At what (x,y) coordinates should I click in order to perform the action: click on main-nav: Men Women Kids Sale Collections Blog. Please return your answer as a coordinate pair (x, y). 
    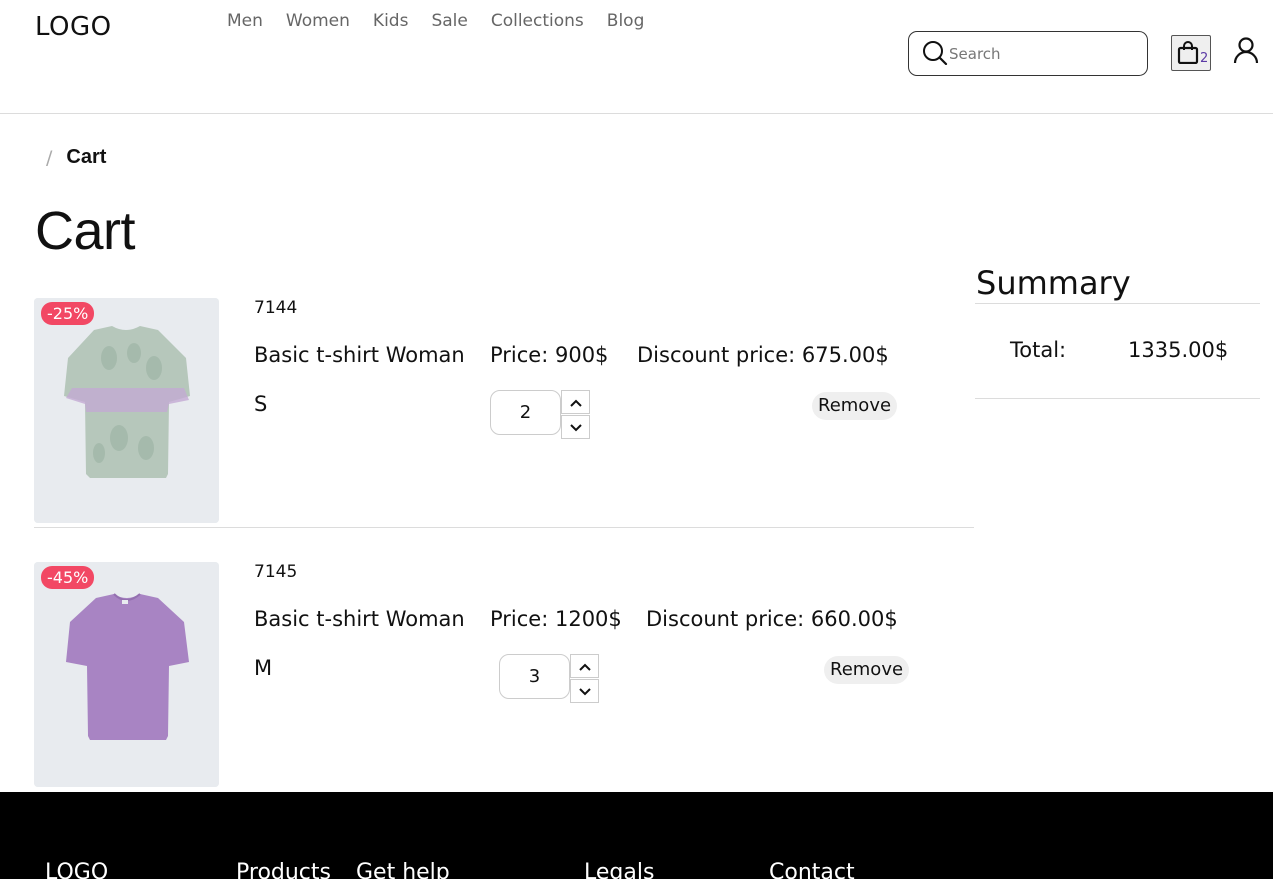
    Looking at the image, I should click on (447, 21).